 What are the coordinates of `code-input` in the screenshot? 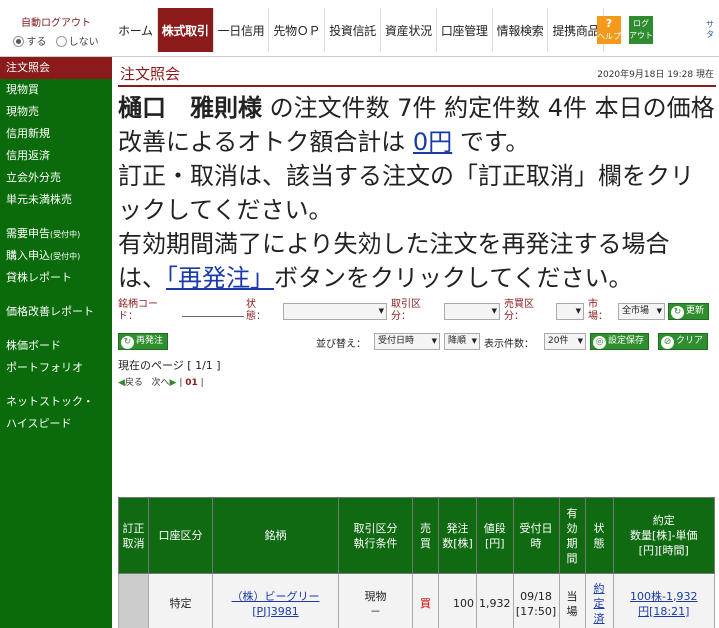 It's located at (213, 316).